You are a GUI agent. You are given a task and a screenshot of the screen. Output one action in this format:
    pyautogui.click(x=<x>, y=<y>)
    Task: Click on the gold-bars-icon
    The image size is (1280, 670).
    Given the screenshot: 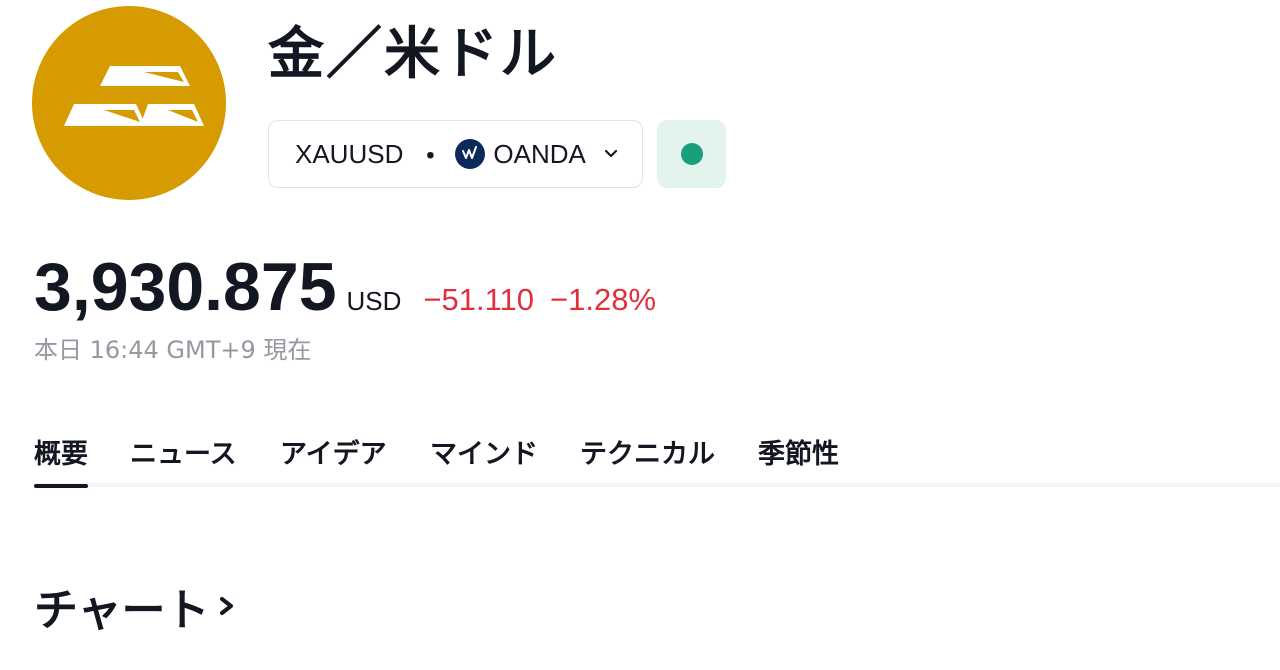 What is the action you would take?
    pyautogui.click(x=129, y=103)
    